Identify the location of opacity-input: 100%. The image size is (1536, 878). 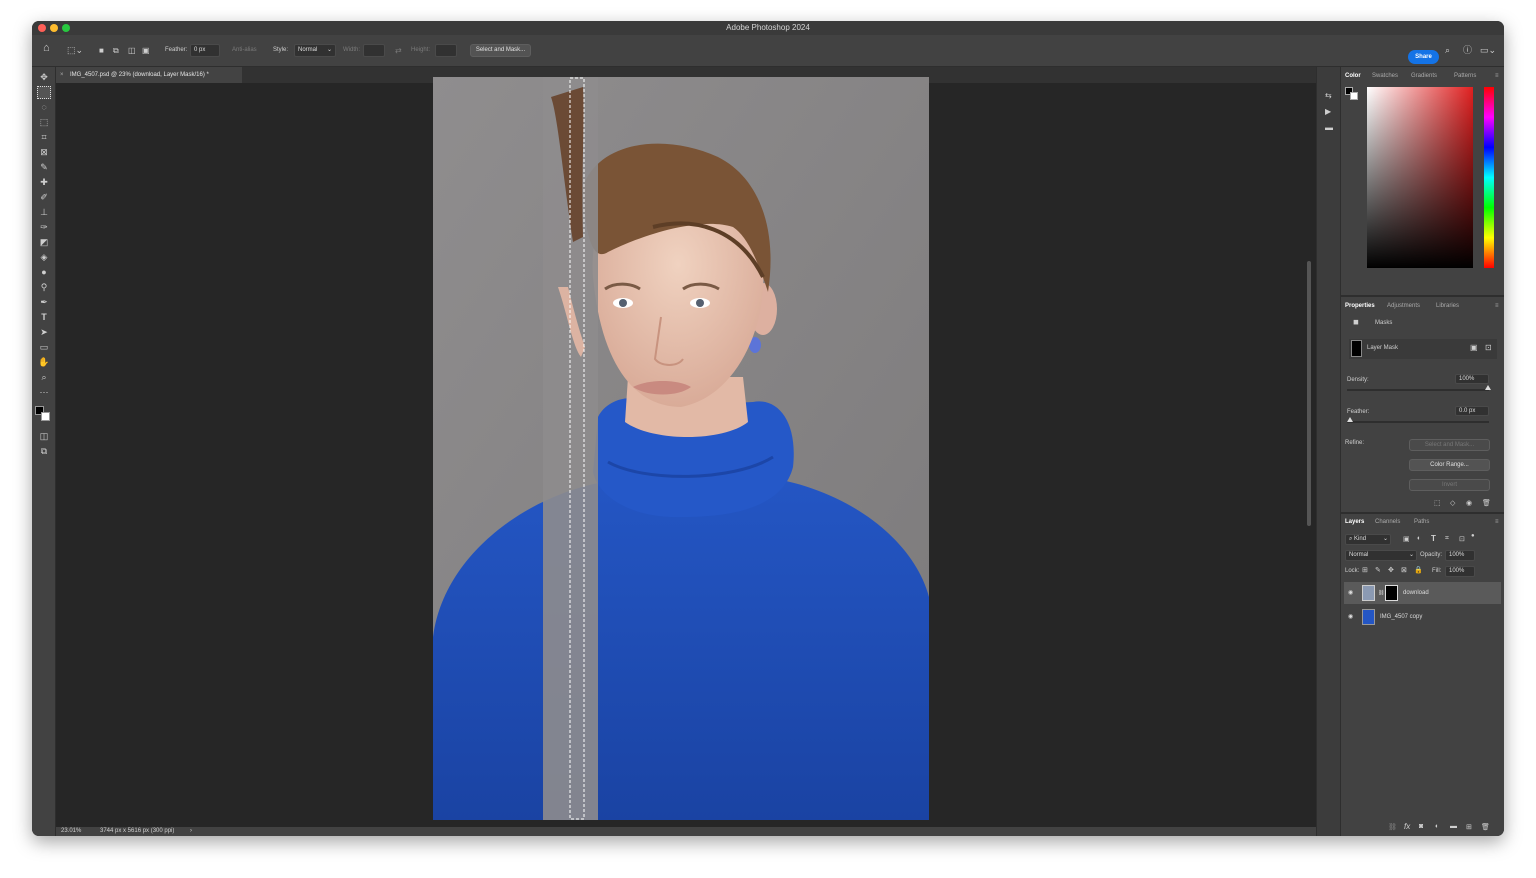
(1460, 555).